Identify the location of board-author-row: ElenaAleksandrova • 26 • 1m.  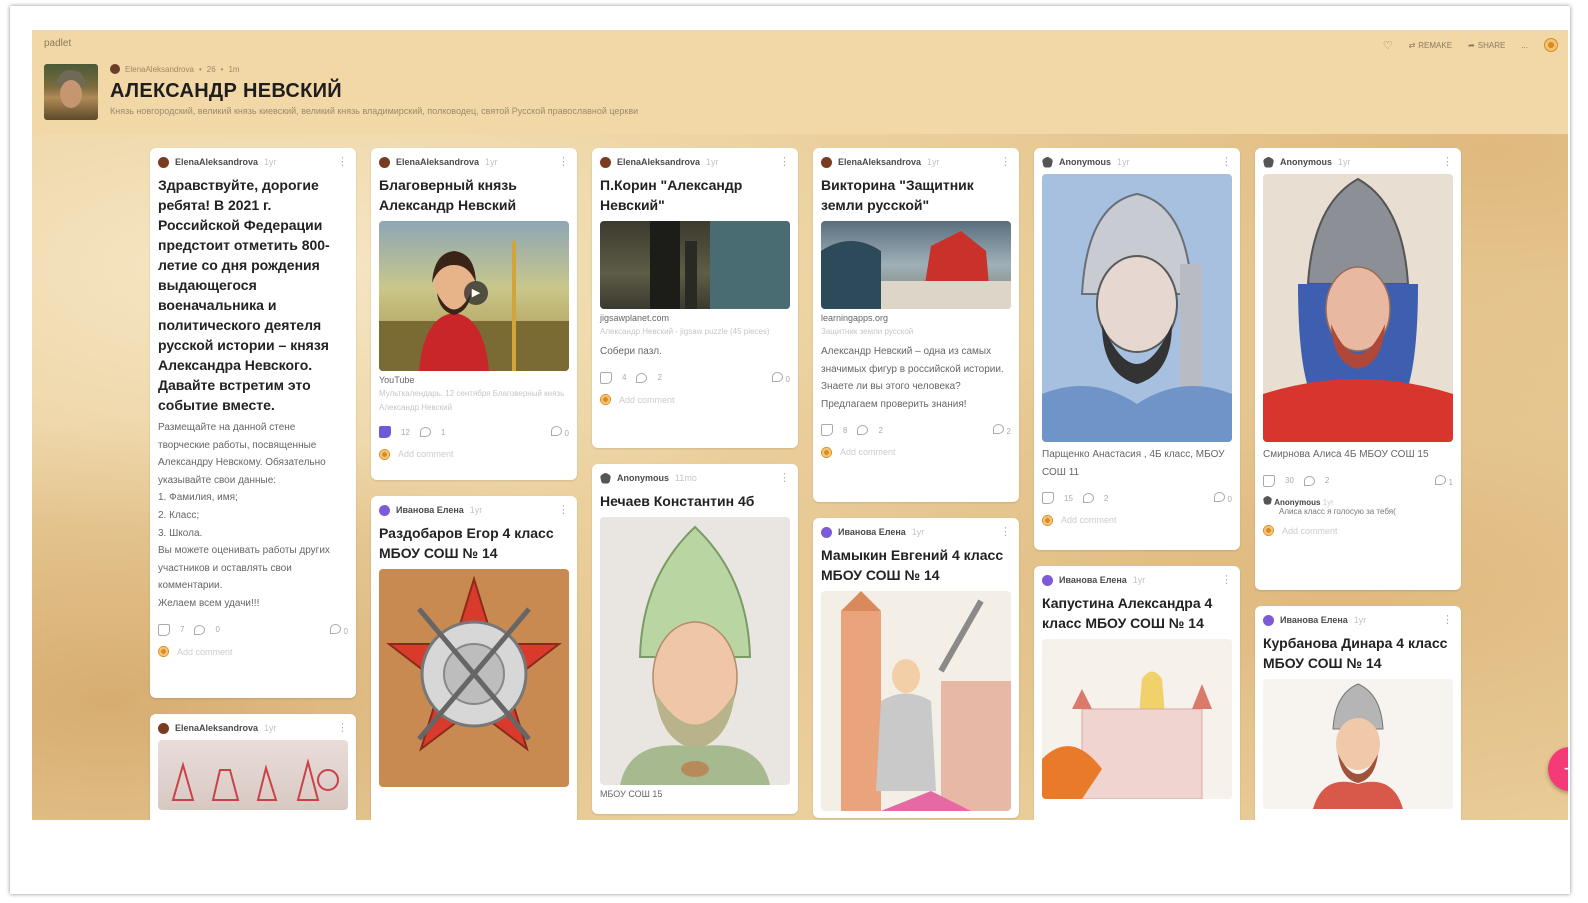
(175, 69).